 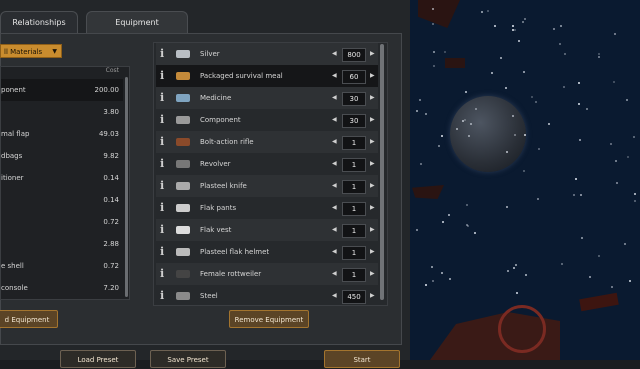 What do you see at coordinates (354, 297) in the screenshot?
I see `quantity-field: 450` at bounding box center [354, 297].